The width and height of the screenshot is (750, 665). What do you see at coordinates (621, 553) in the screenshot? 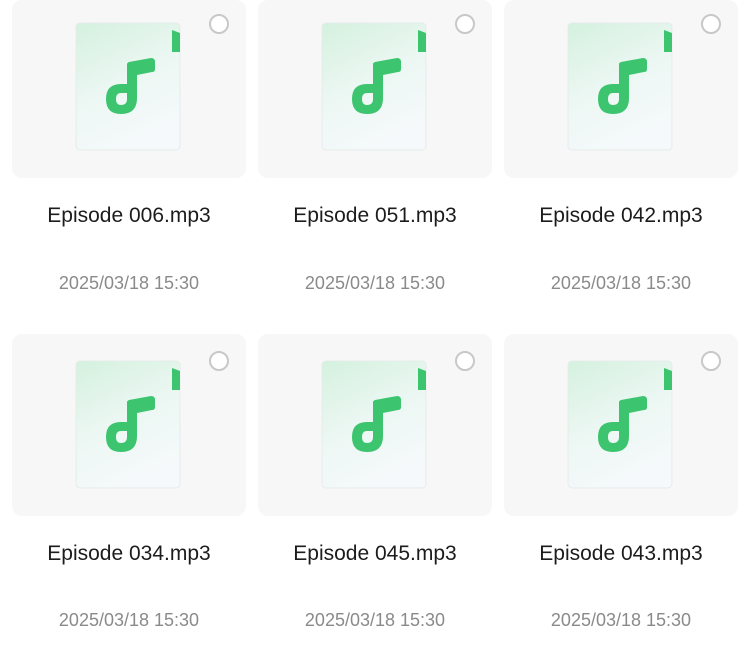
I see `file-name: Episode 043.mp3` at bounding box center [621, 553].